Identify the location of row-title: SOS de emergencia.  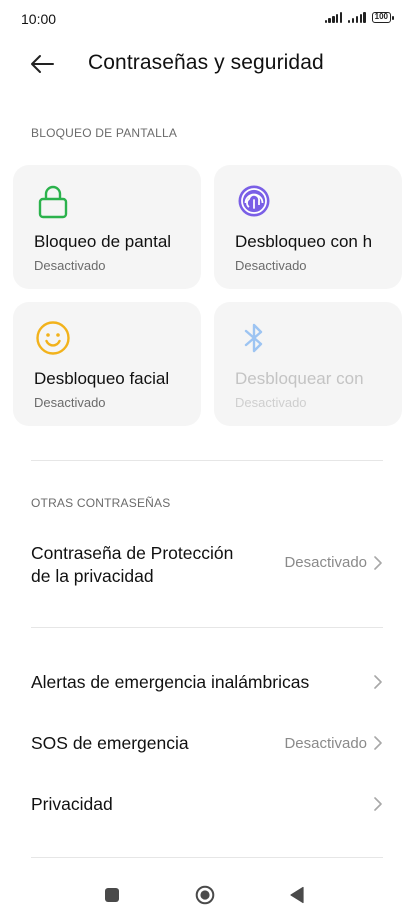
(110, 743).